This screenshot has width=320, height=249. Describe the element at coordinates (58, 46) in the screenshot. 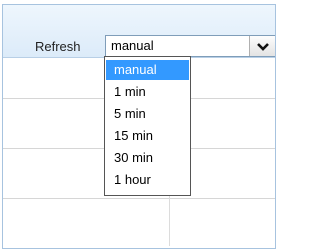

I see `refresh-label: Refresh` at that location.